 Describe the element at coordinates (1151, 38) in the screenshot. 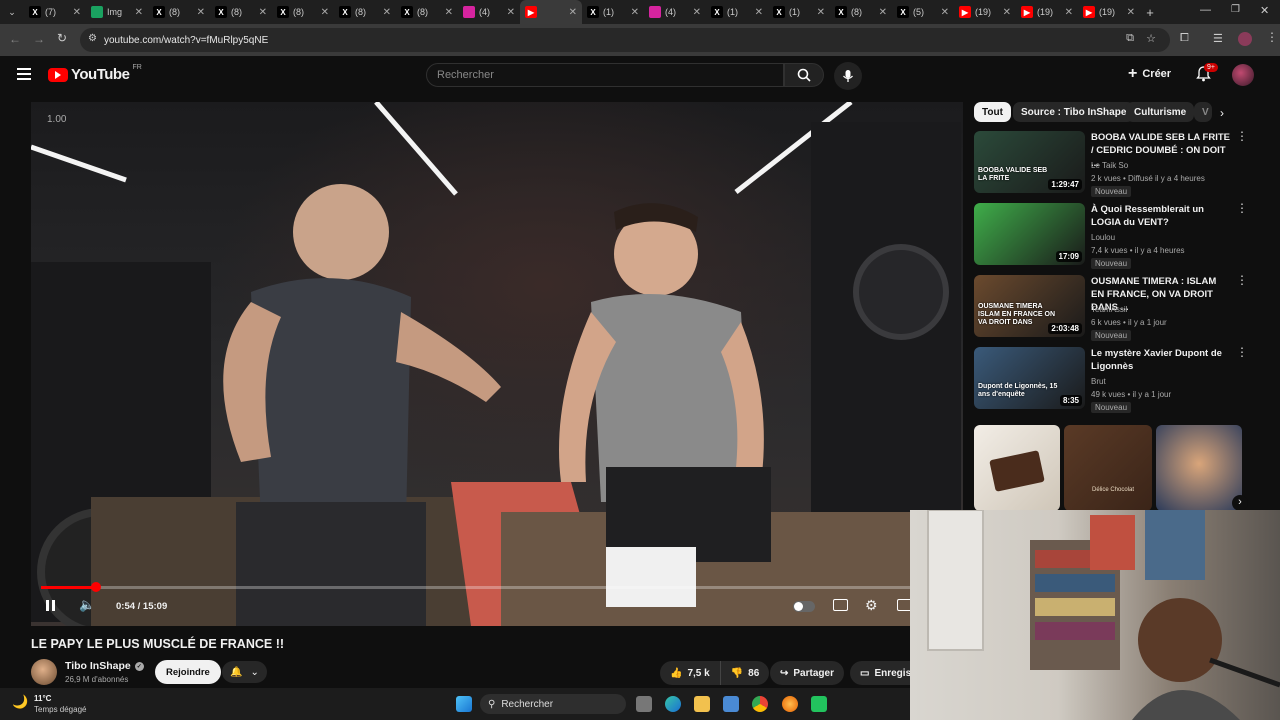

I see `bookmark-star-icon: ☆` at that location.